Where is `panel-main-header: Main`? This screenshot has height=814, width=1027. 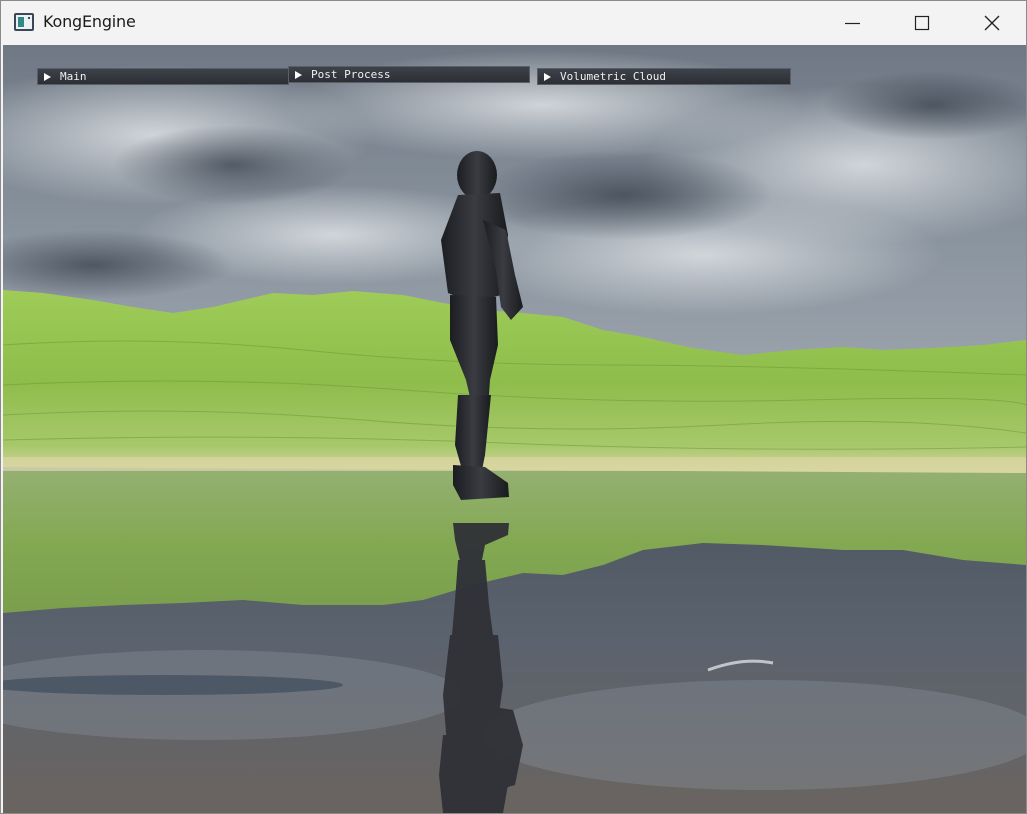 panel-main-header: Main is located at coordinates (163, 76).